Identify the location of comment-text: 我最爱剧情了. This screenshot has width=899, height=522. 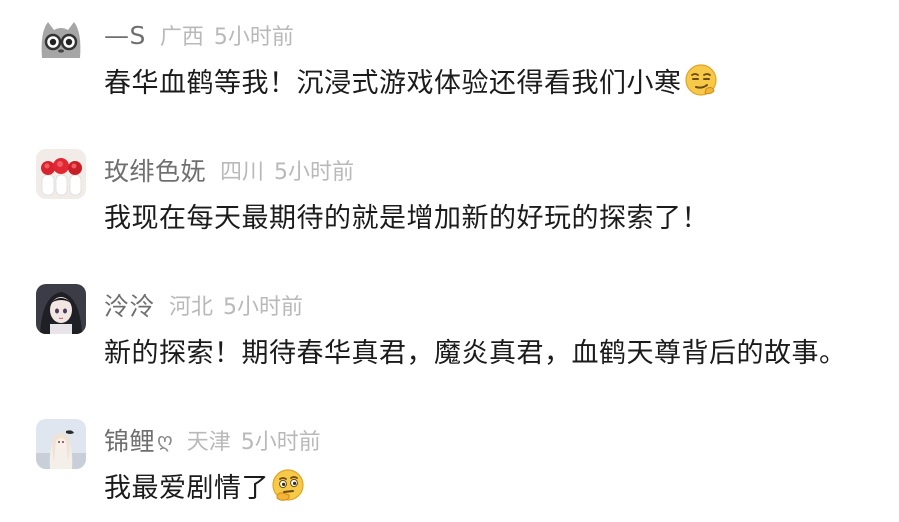
(186, 488).